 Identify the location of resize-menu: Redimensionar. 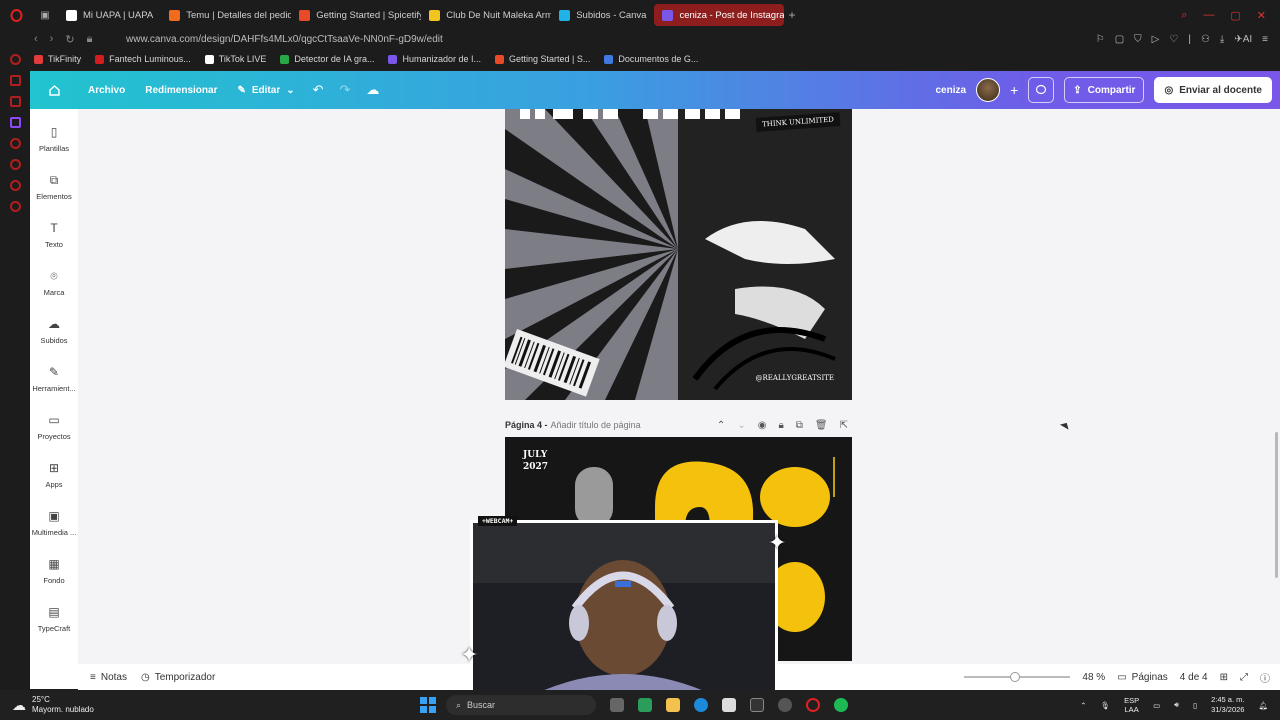
(181, 90).